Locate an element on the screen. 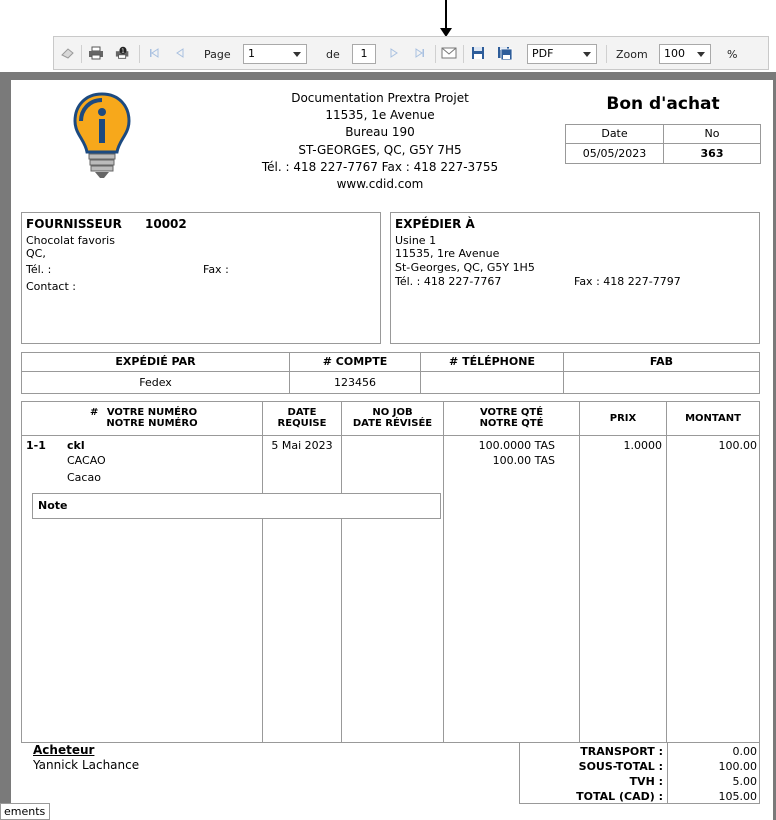  date-label: Date is located at coordinates (614, 133).